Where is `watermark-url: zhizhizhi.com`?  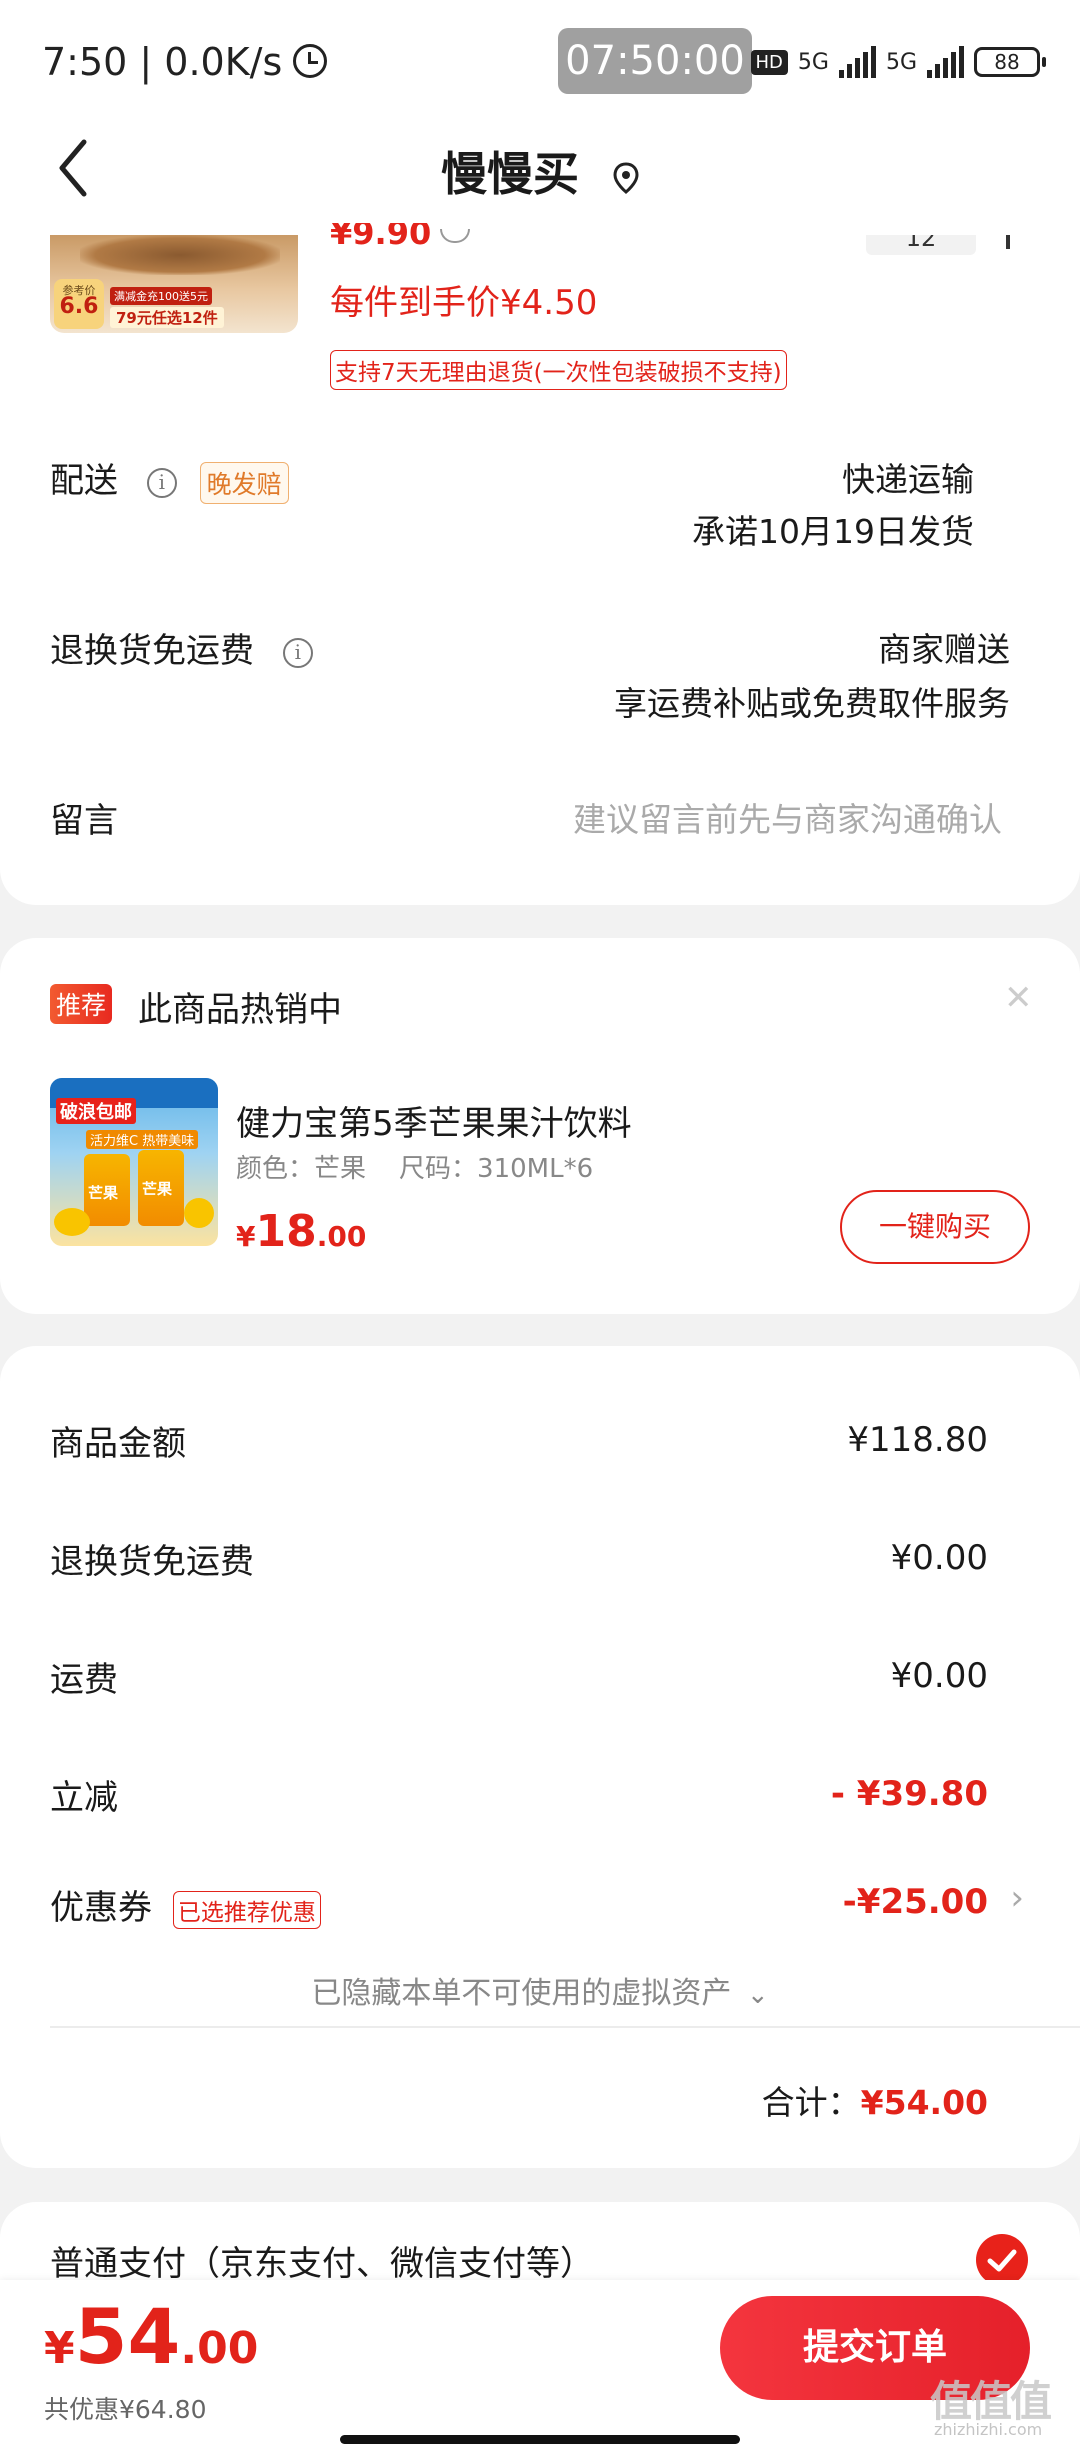 watermark-url: zhizhizhi.com is located at coordinates (988, 2429).